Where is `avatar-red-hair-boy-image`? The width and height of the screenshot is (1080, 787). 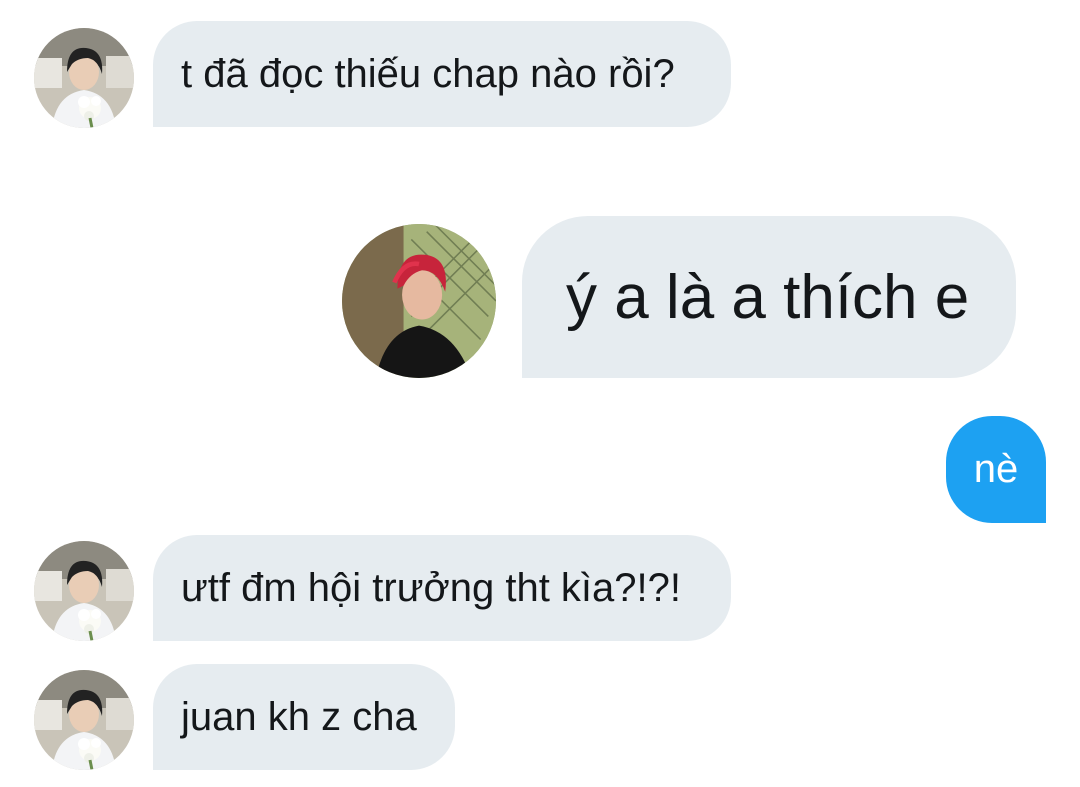
avatar-red-hair-boy-image is located at coordinates (419, 301).